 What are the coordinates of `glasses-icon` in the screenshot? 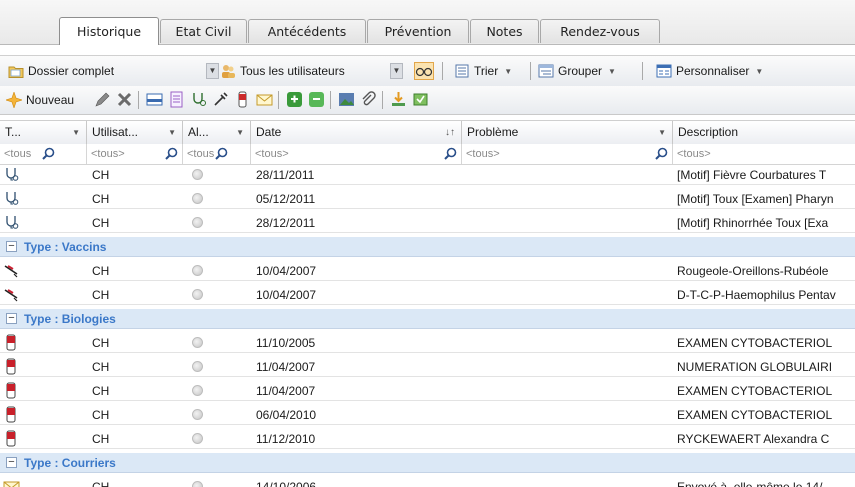 It's located at (424, 71).